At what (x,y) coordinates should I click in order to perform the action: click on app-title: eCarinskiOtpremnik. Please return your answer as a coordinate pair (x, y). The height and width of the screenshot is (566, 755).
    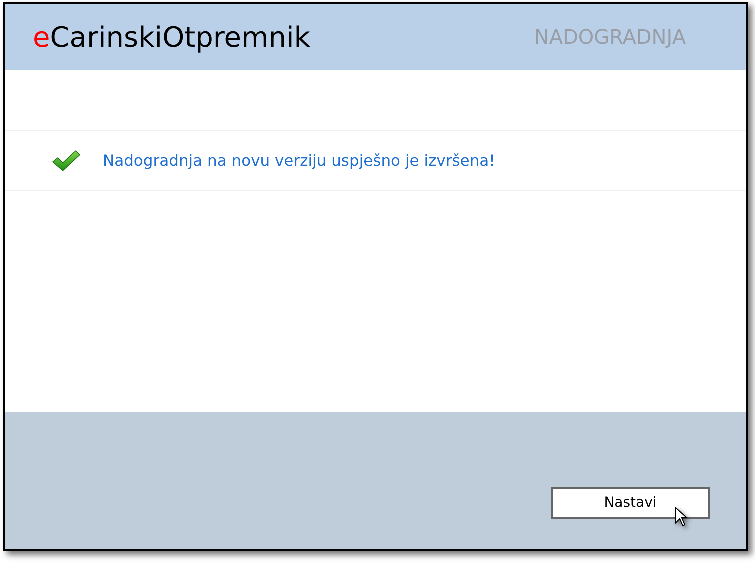
    Looking at the image, I should click on (171, 37).